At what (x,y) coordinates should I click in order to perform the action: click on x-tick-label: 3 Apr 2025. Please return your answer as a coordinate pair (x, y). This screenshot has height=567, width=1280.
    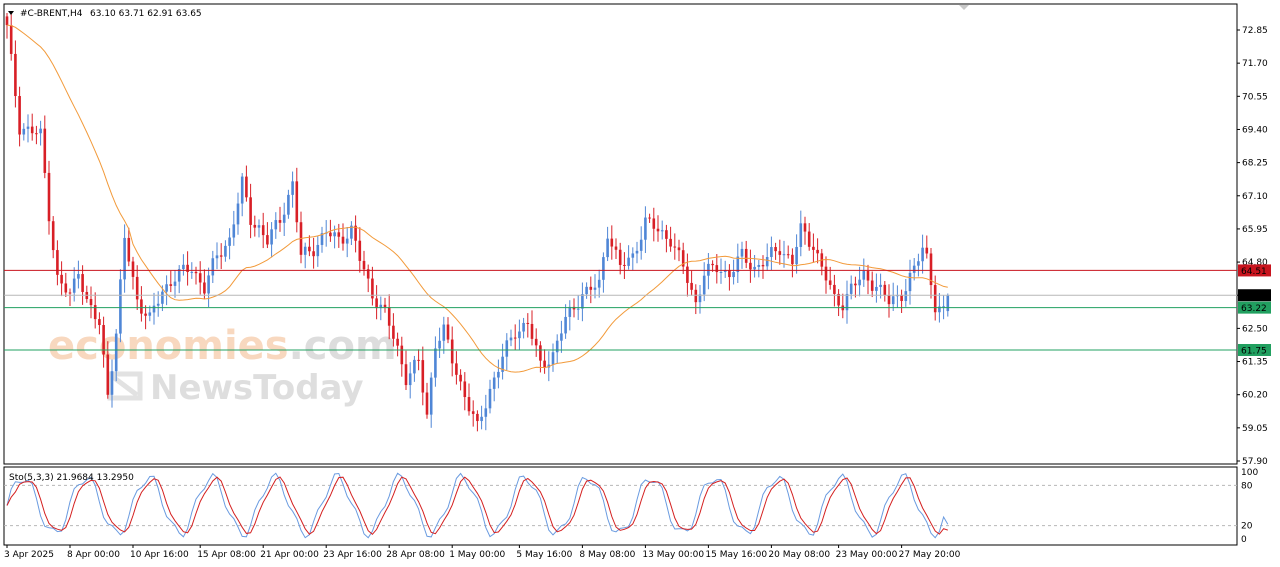
    Looking at the image, I should click on (29, 555).